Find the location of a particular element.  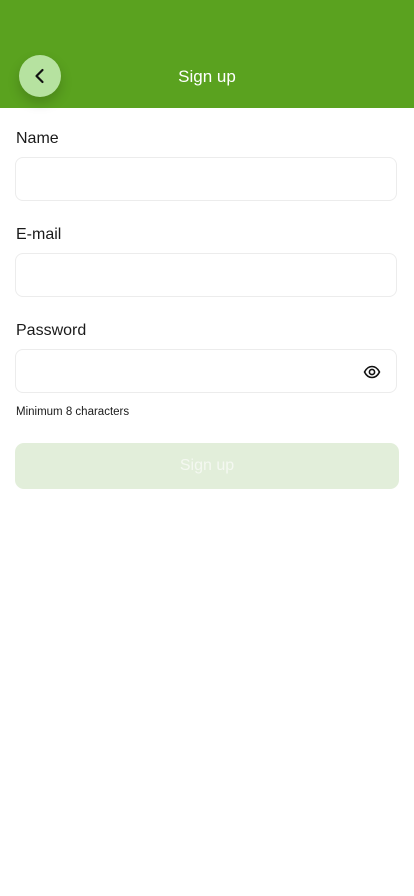

email-field is located at coordinates (206, 275).